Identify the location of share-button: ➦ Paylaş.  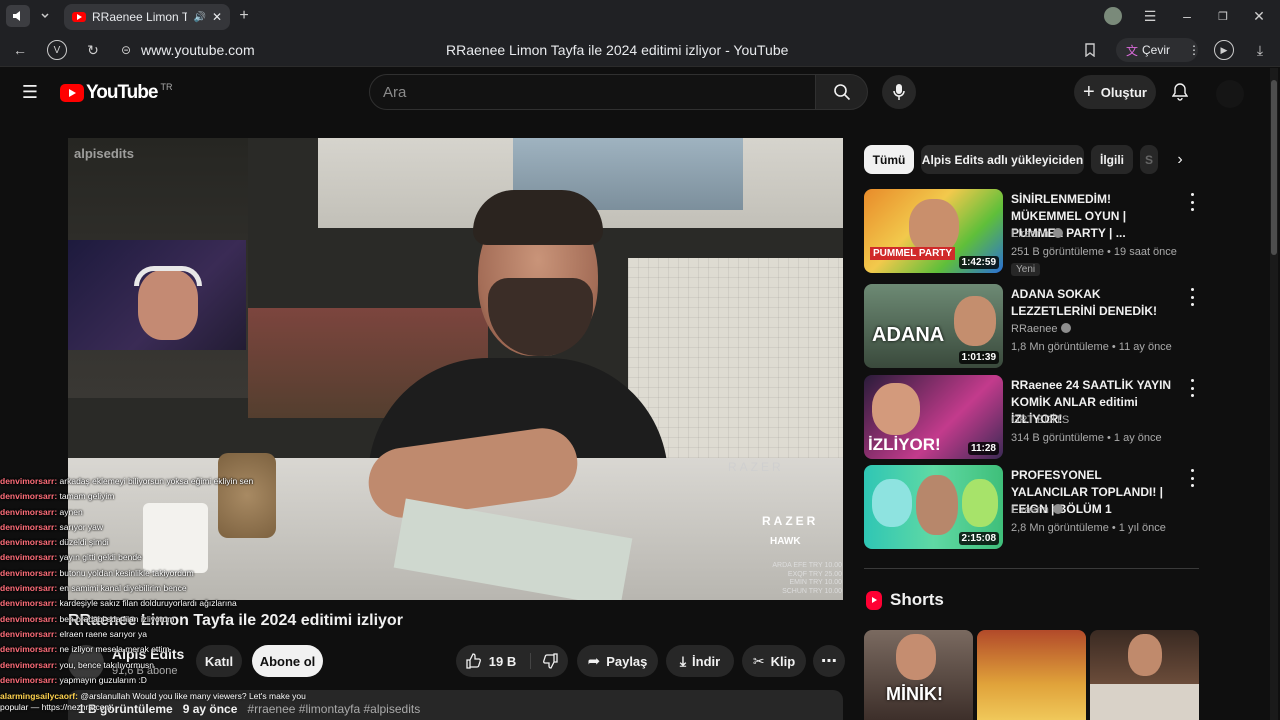
(617, 661).